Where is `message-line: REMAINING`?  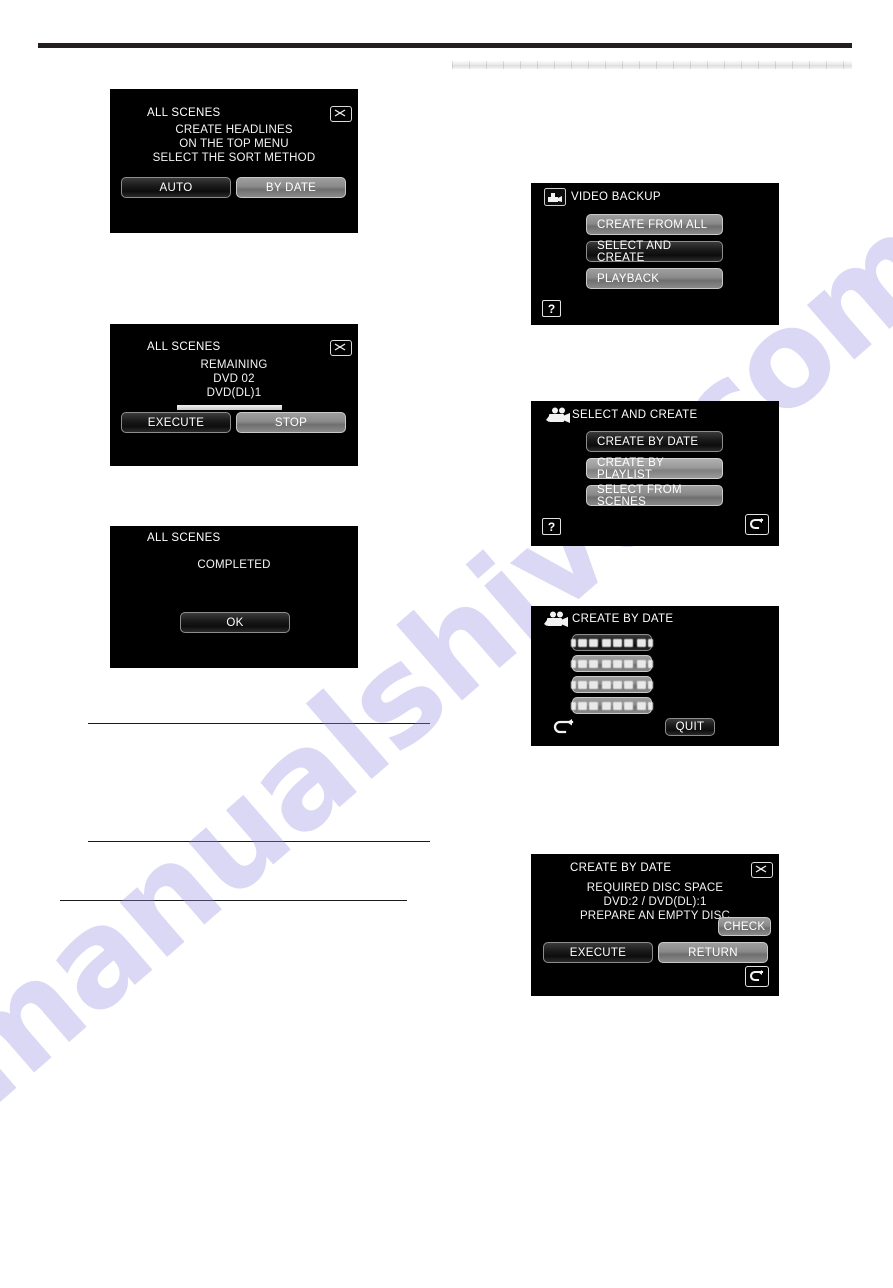
message-line: REMAINING is located at coordinates (234, 365).